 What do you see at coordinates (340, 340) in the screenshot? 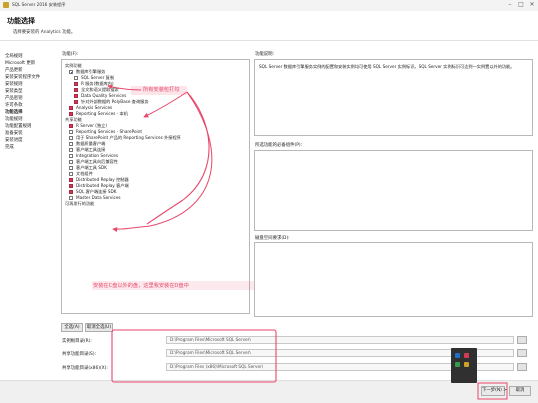
I see `instance-root-field: D:\Program Files\Microsoft SQL Server\` at bounding box center [340, 340].